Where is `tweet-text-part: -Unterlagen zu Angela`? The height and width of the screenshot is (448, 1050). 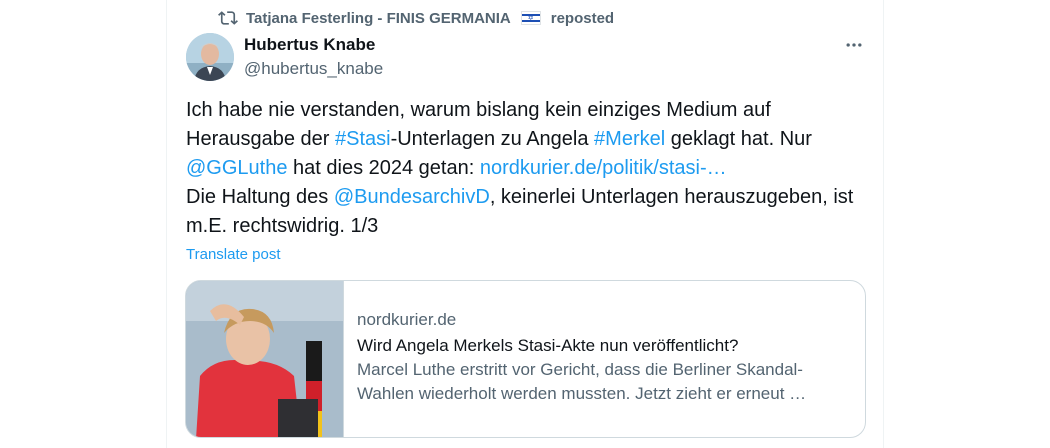
tweet-text-part: -Unterlagen zu Angela is located at coordinates (492, 139).